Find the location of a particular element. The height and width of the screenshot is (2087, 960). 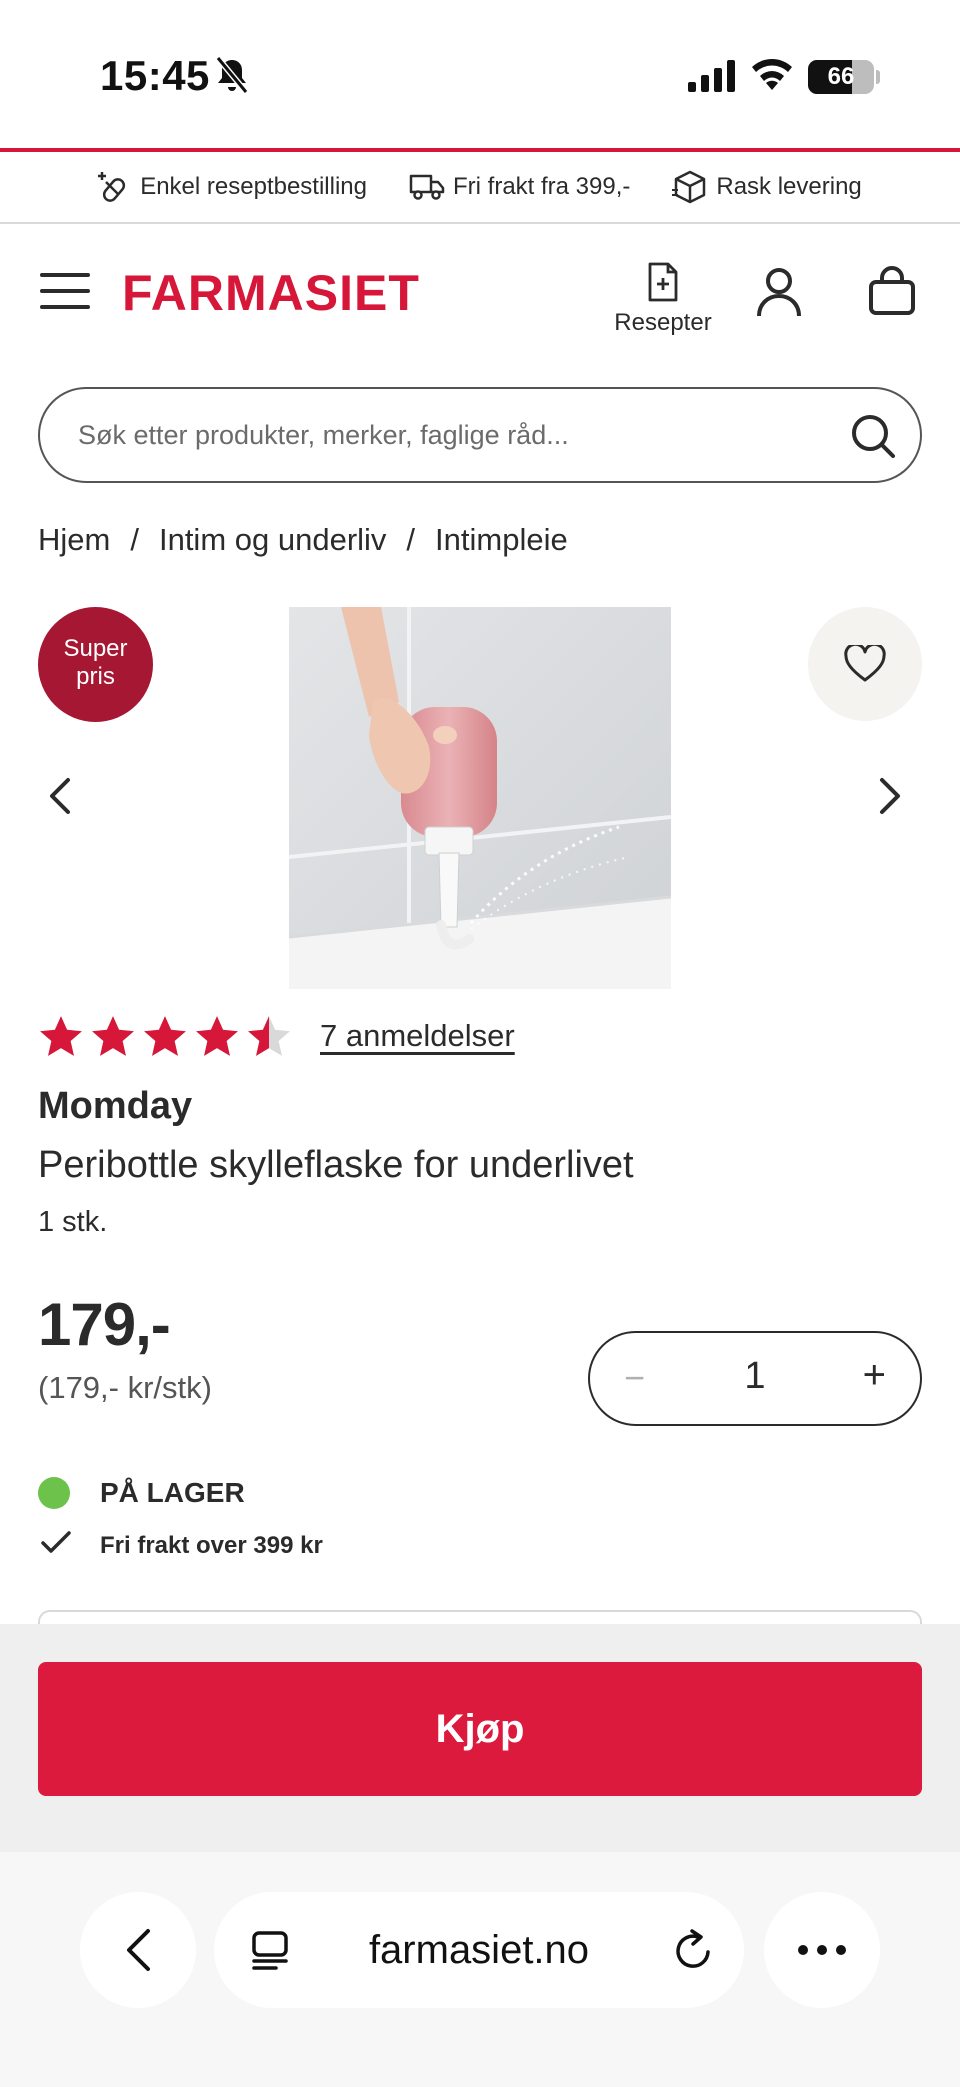

chevron-right-icon is located at coordinates (890, 796).